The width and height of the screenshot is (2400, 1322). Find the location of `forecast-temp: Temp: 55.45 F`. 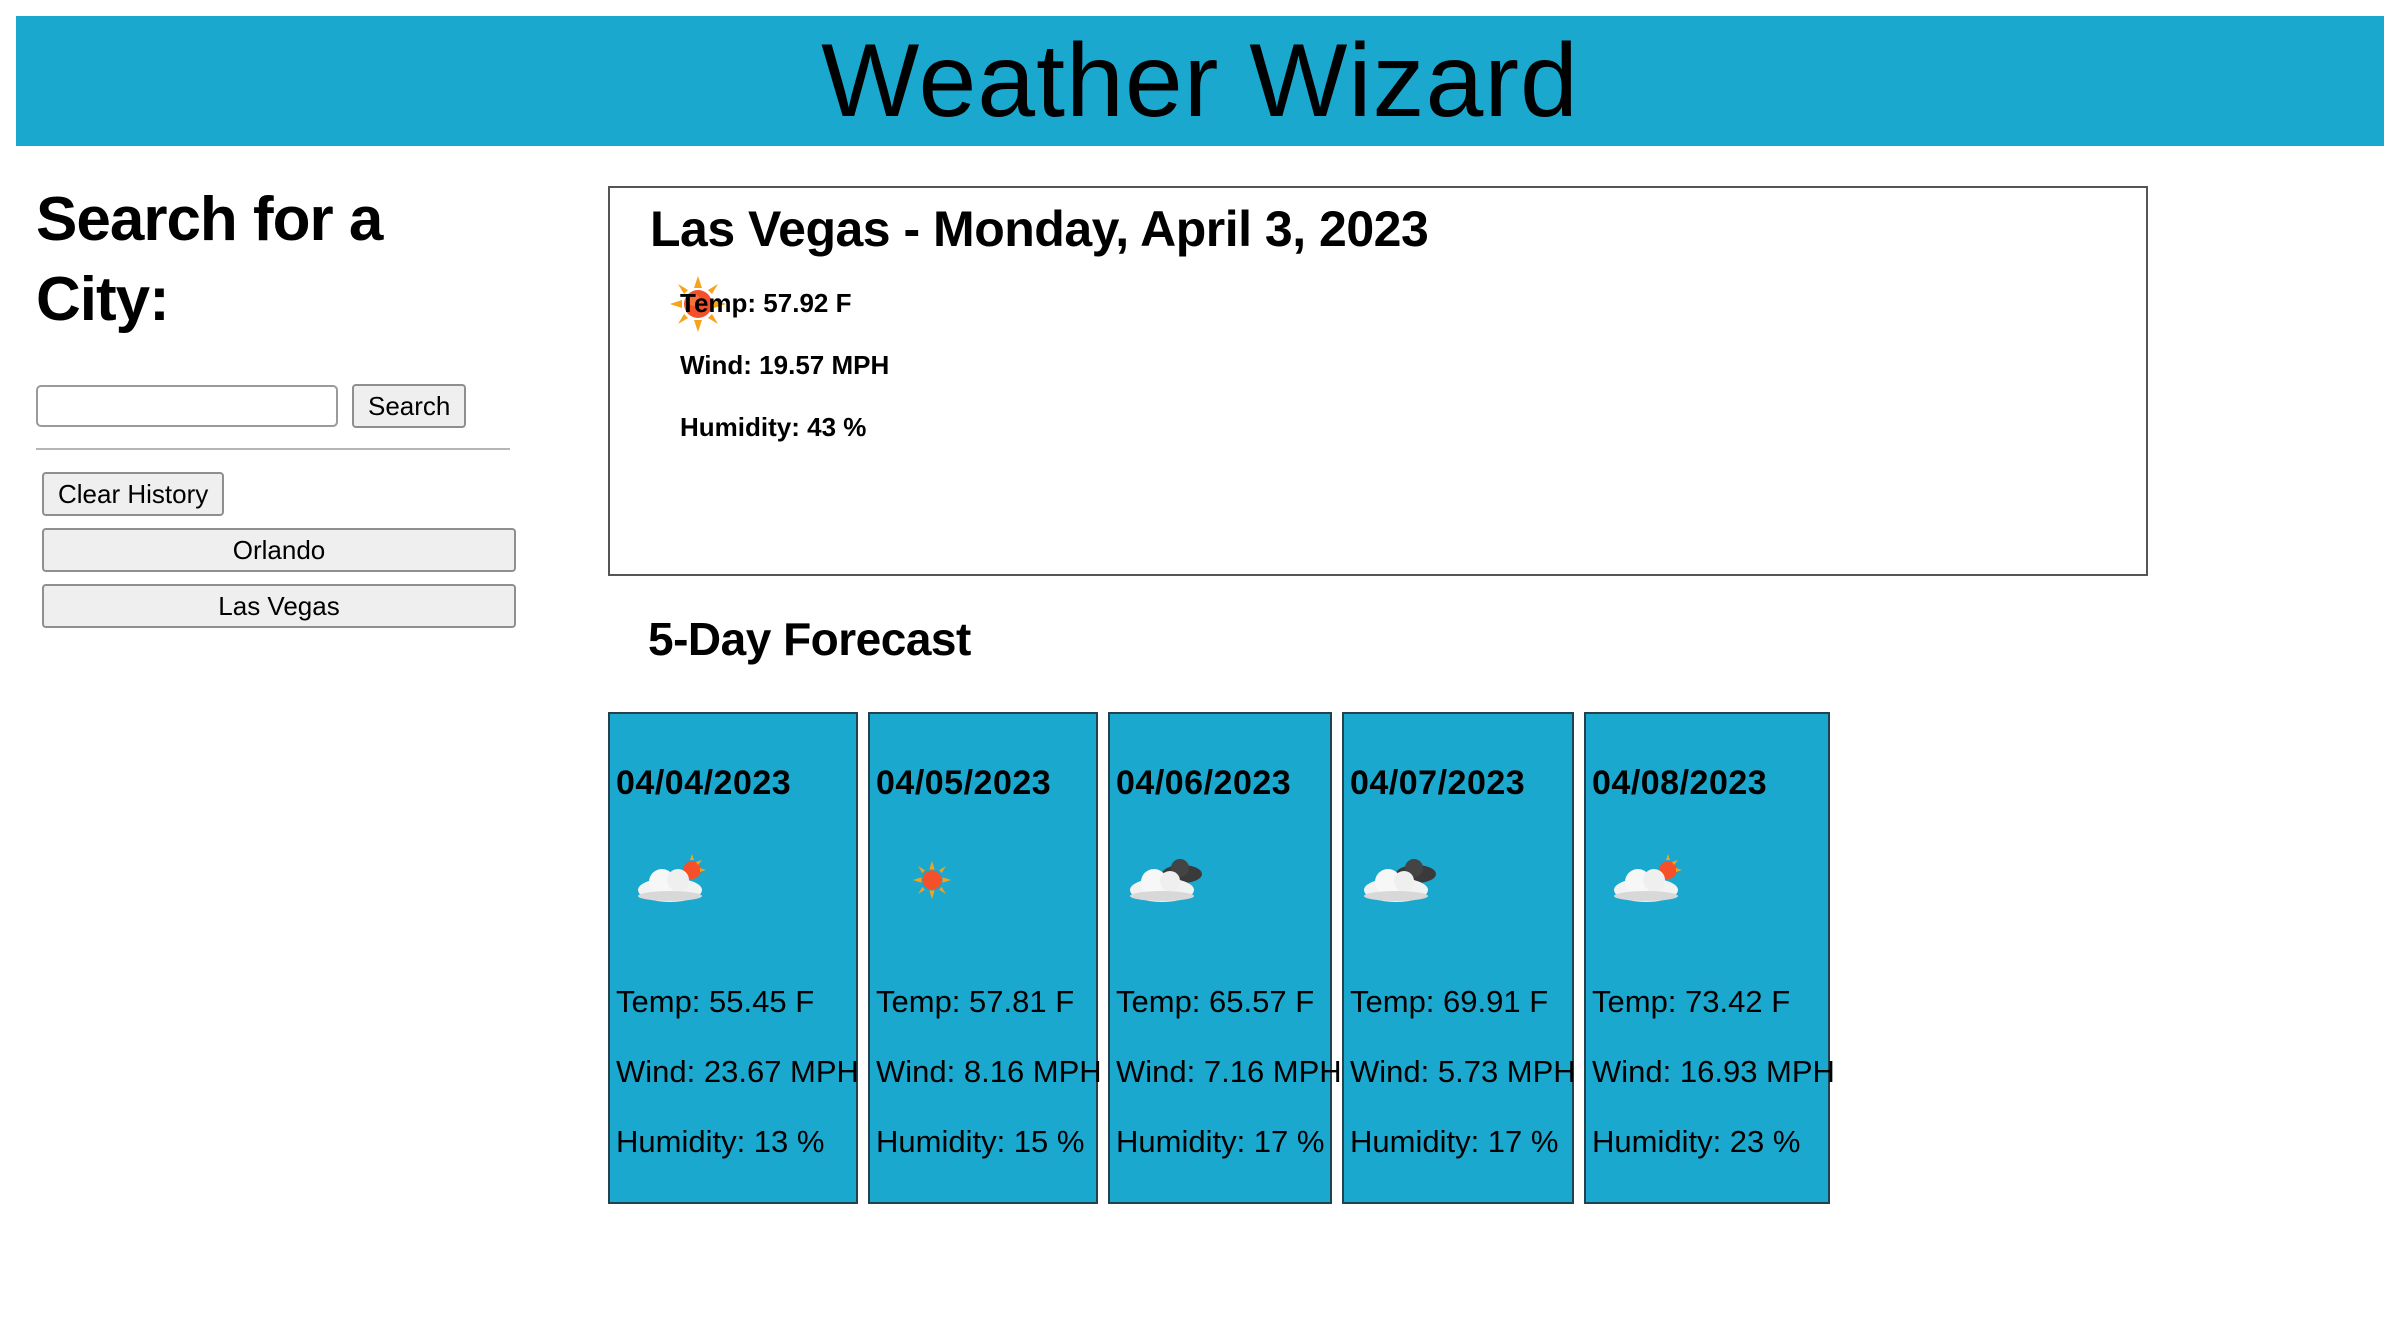

forecast-temp: Temp: 55.45 F is located at coordinates (715, 1001).